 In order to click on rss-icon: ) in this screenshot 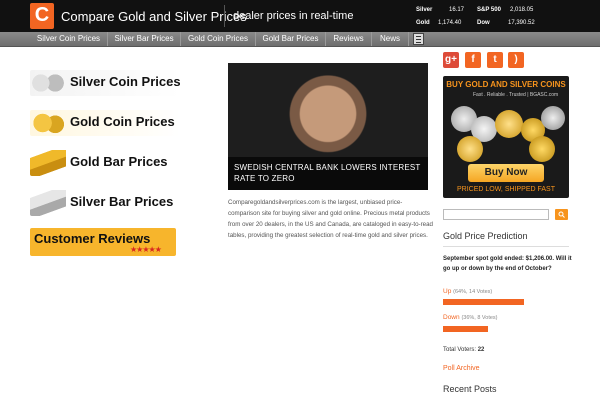, I will do `click(516, 60)`.